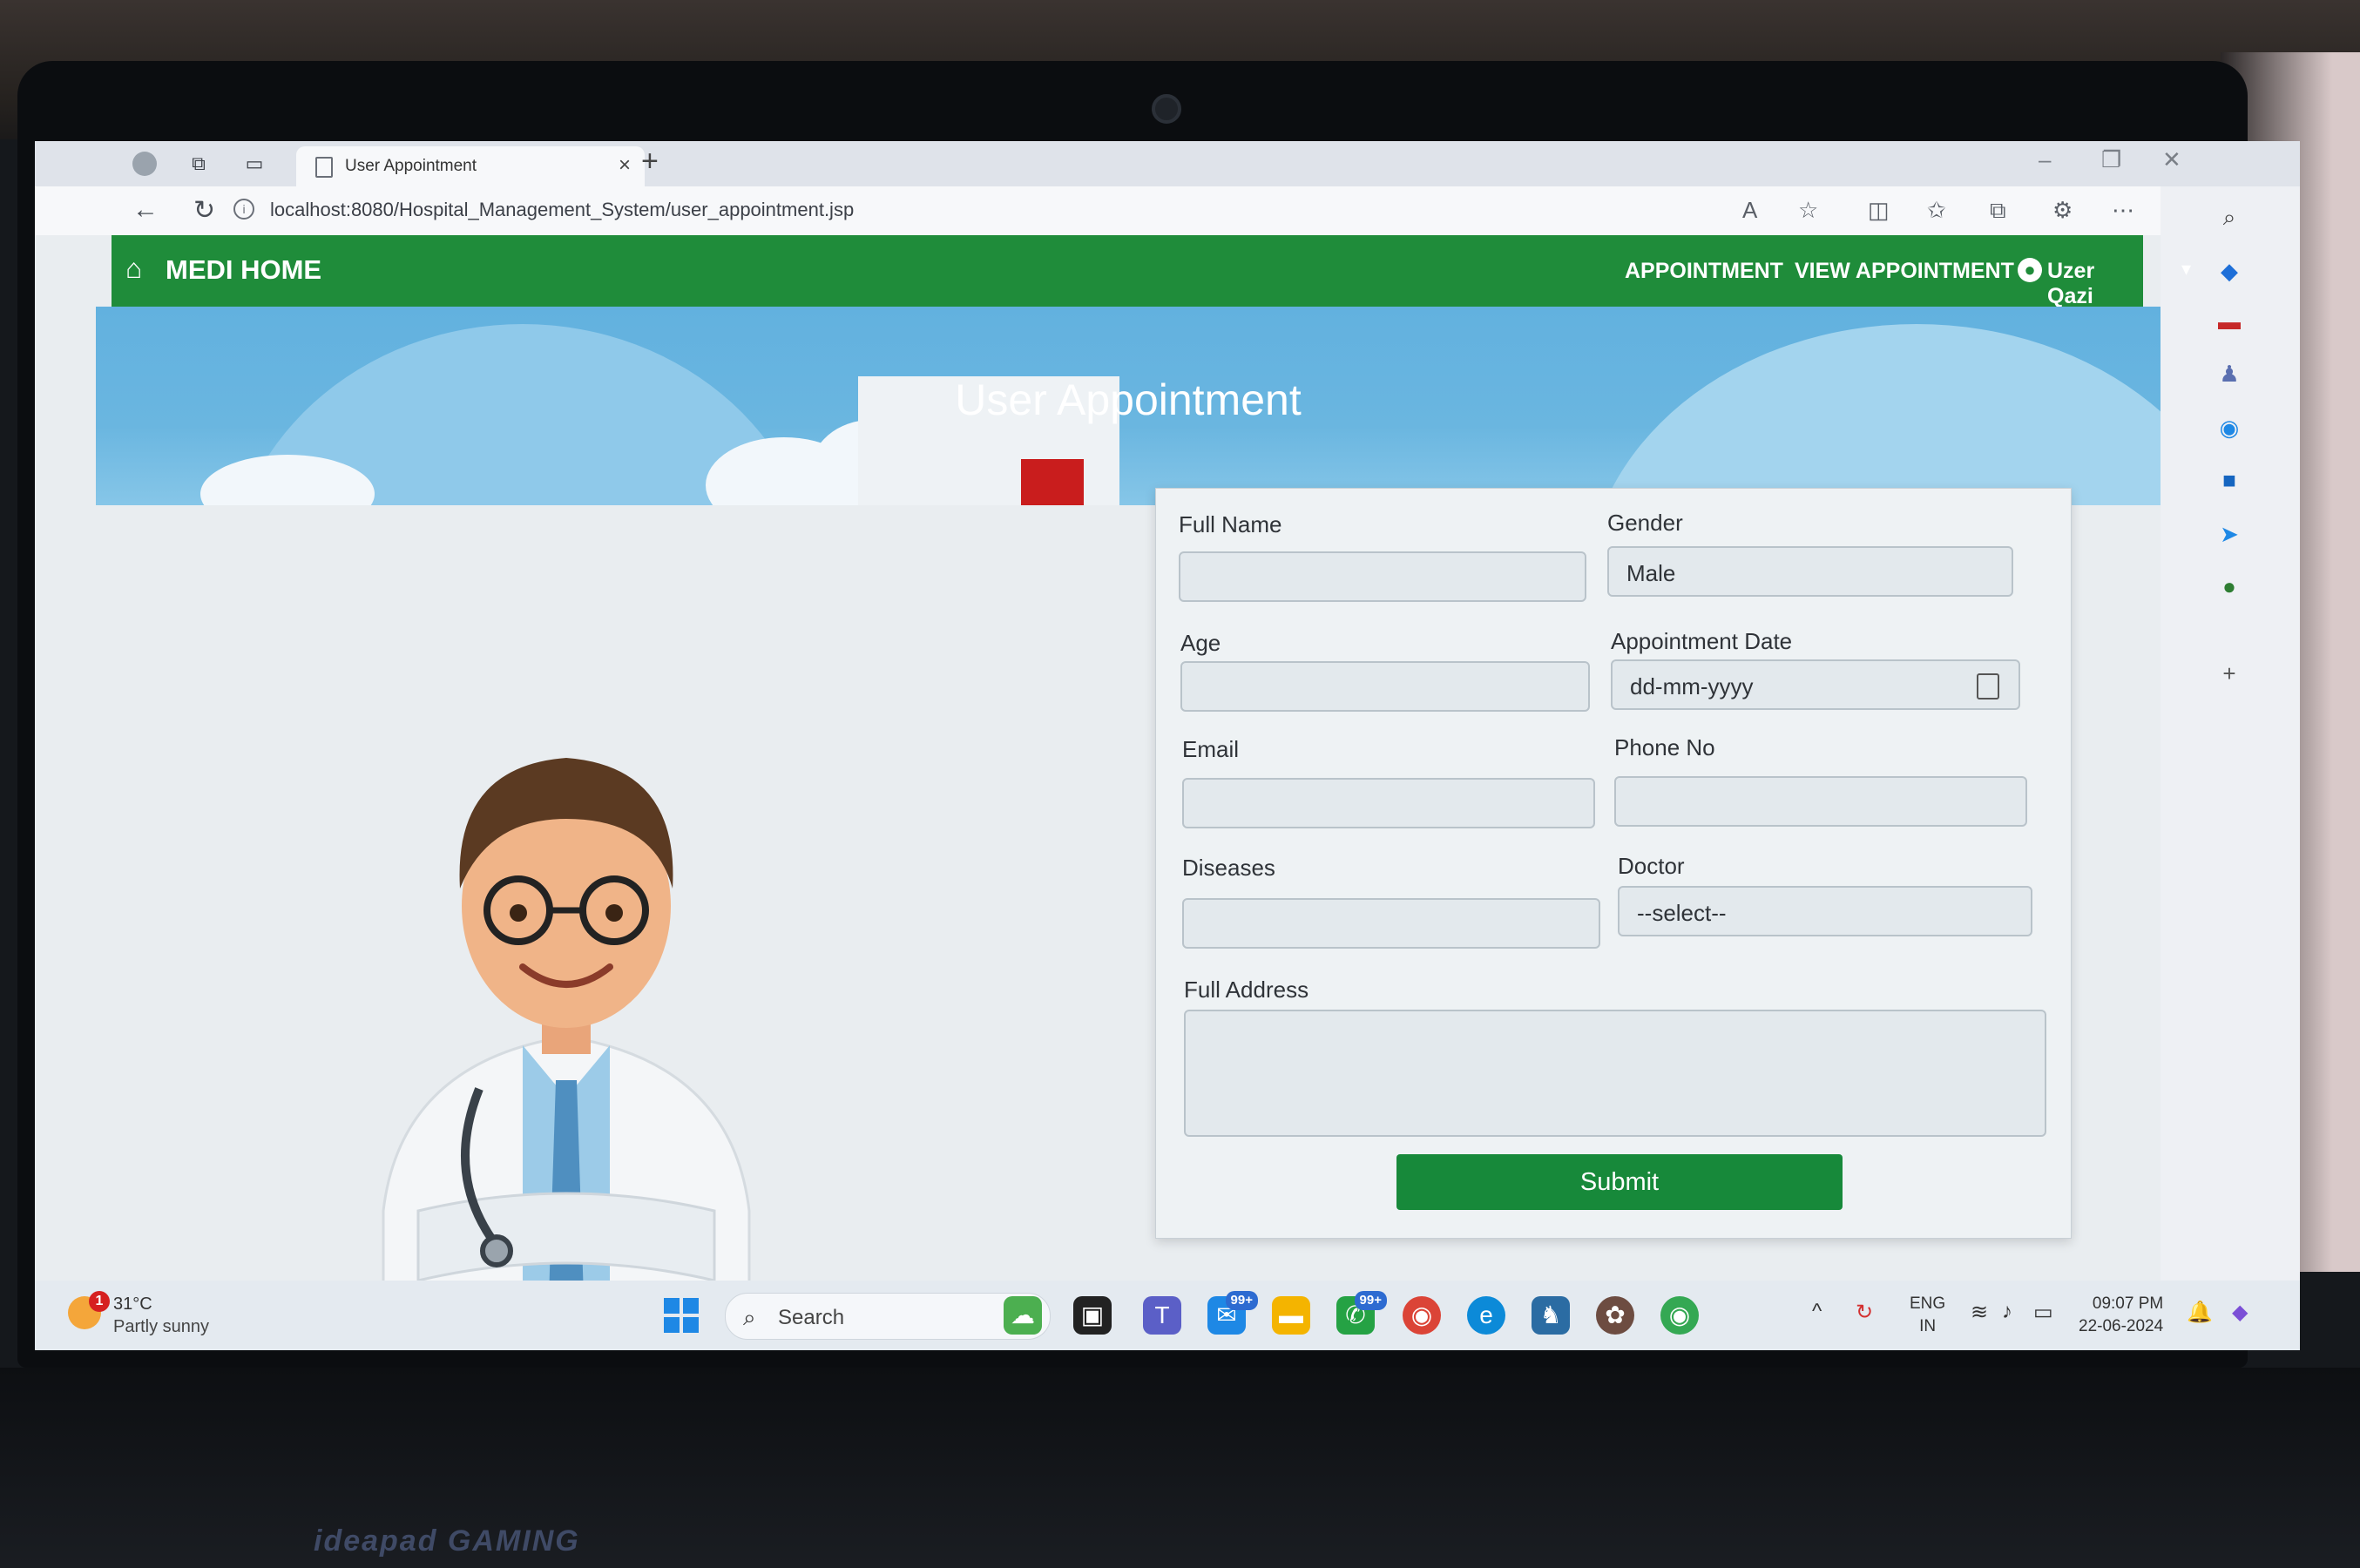 This screenshot has width=2360, height=1568. What do you see at coordinates (133, 269) in the screenshot?
I see `home-icon: ⌂` at bounding box center [133, 269].